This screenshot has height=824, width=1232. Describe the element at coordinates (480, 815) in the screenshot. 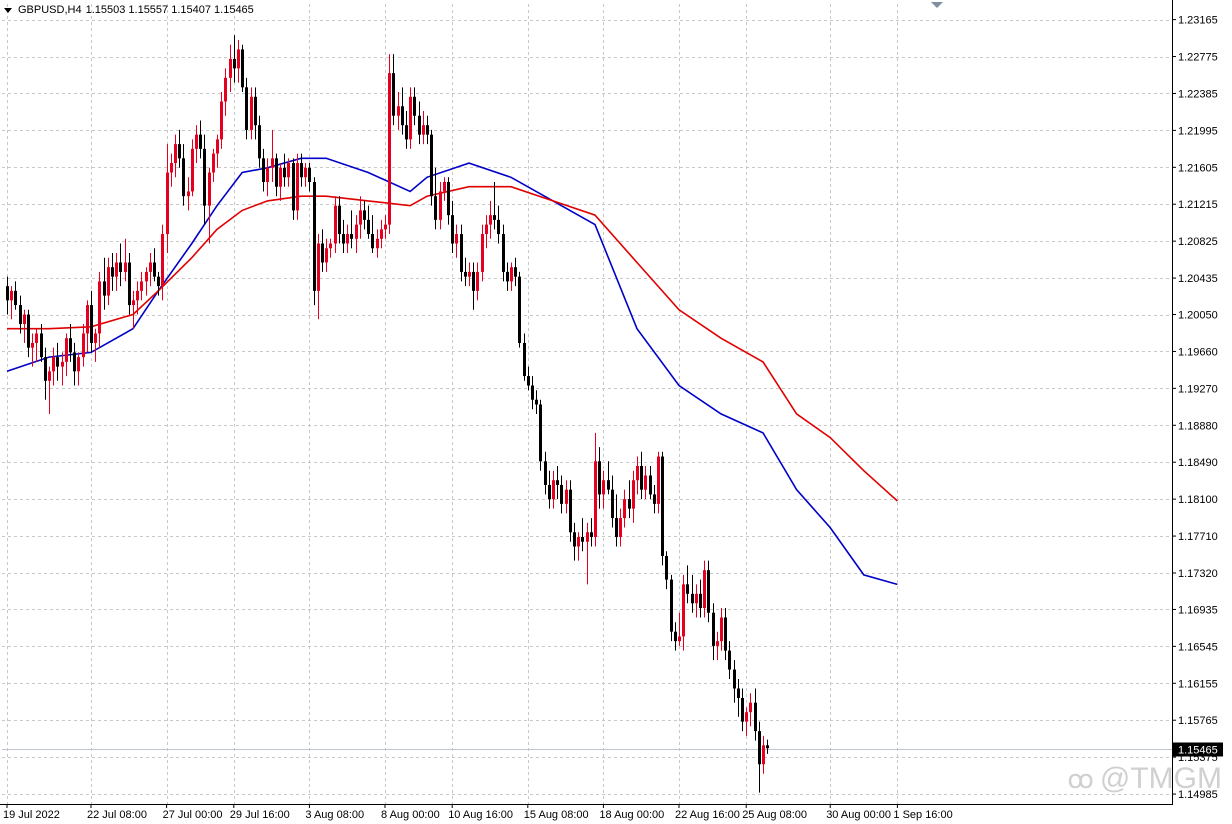

I see `time-tick-label: 10 Aug 16:00` at that location.